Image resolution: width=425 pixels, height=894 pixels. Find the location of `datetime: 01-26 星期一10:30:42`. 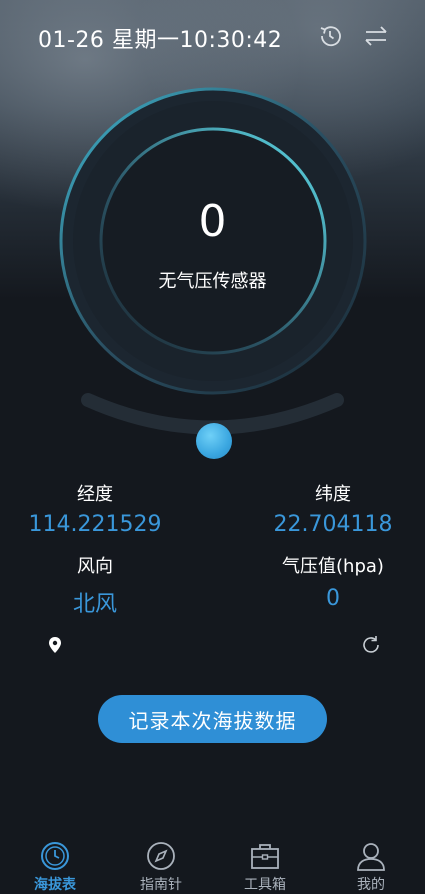

datetime: 01-26 星期一10:30:42 is located at coordinates (160, 38).